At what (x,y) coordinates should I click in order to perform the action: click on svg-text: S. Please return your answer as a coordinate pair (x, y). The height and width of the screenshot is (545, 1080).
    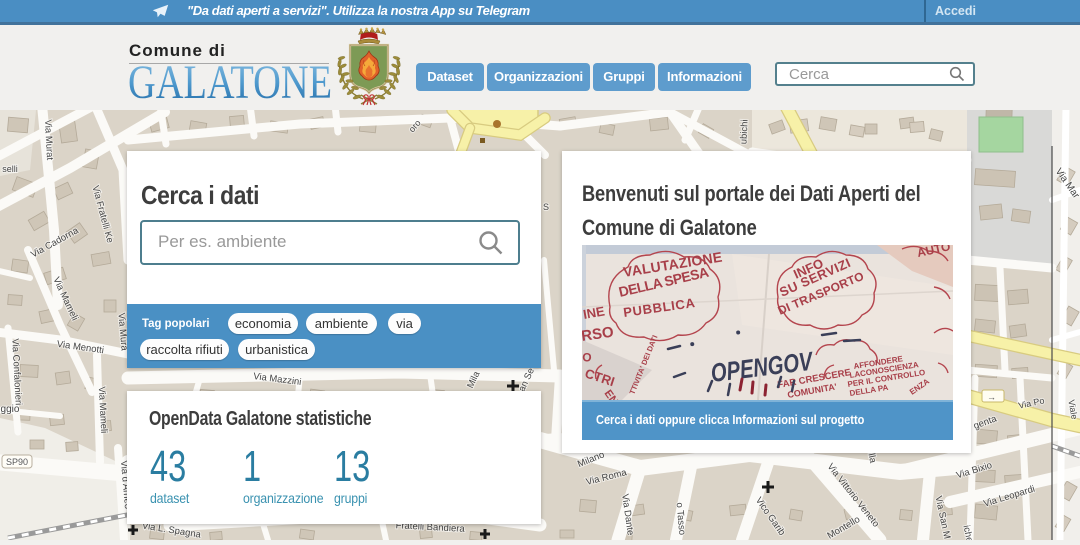
    Looking at the image, I should click on (546, 207).